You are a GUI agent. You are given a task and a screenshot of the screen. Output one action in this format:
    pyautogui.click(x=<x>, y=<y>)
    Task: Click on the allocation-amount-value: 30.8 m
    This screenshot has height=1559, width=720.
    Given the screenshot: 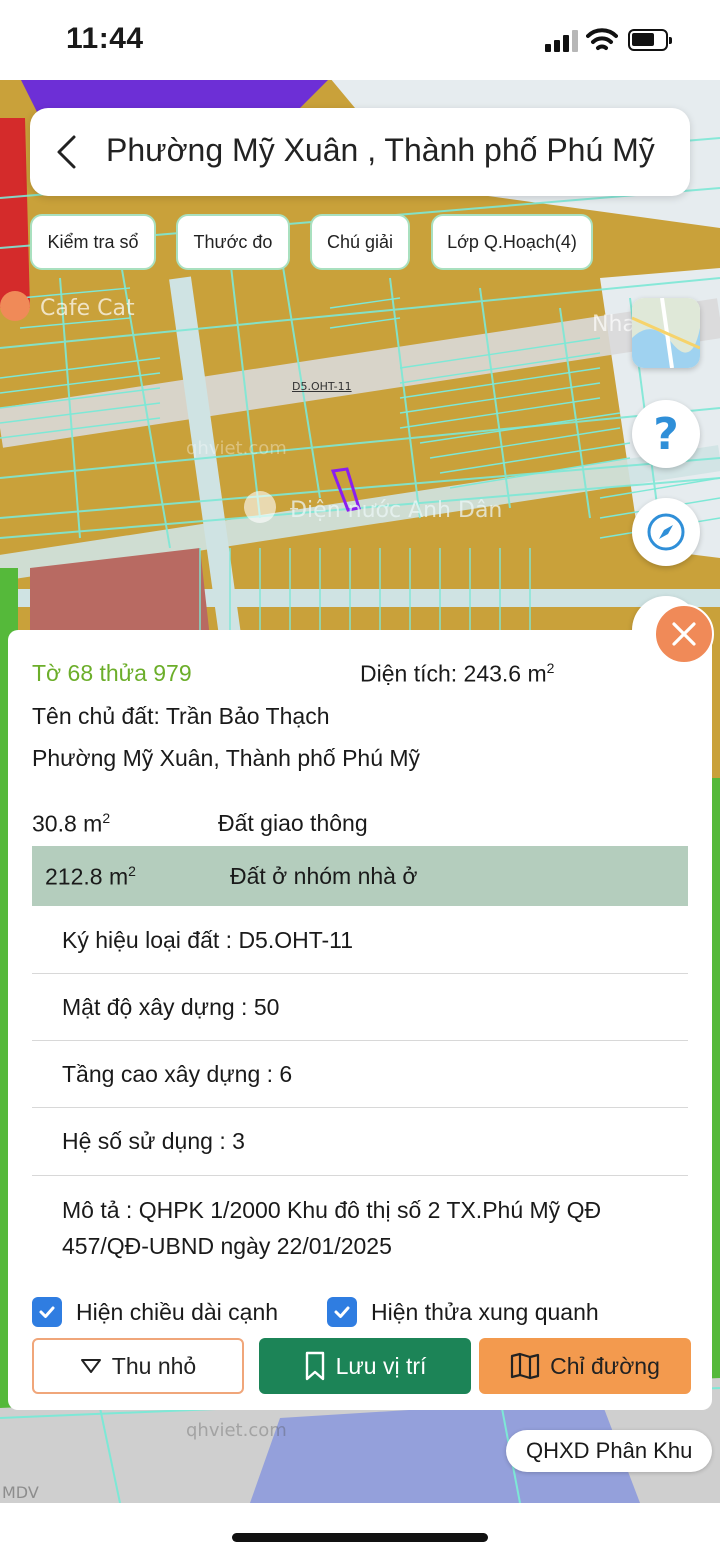 What is the action you would take?
    pyautogui.click(x=67, y=823)
    